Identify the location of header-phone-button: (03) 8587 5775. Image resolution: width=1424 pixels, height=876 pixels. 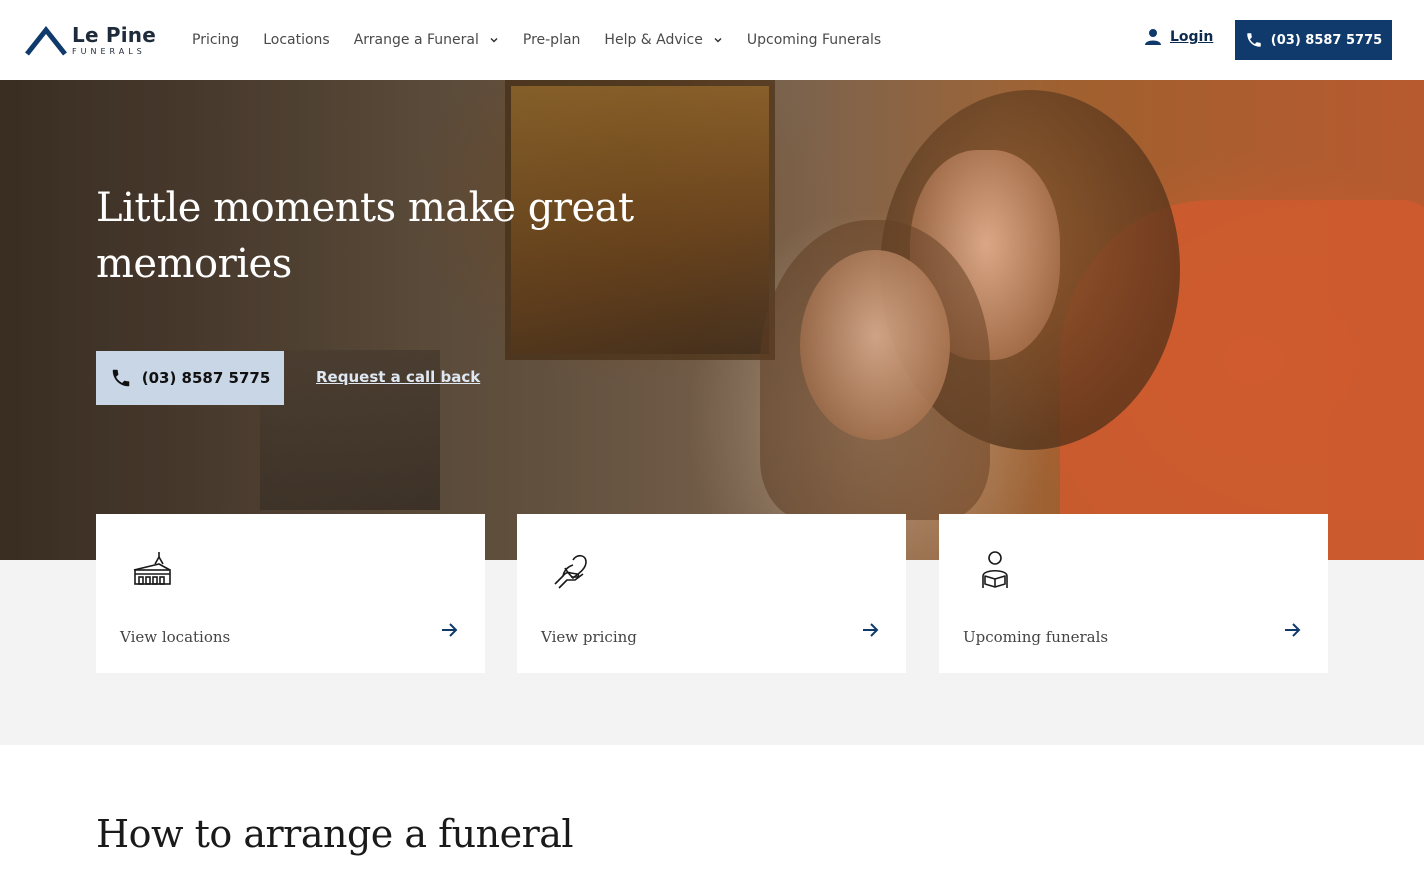
(1313, 40).